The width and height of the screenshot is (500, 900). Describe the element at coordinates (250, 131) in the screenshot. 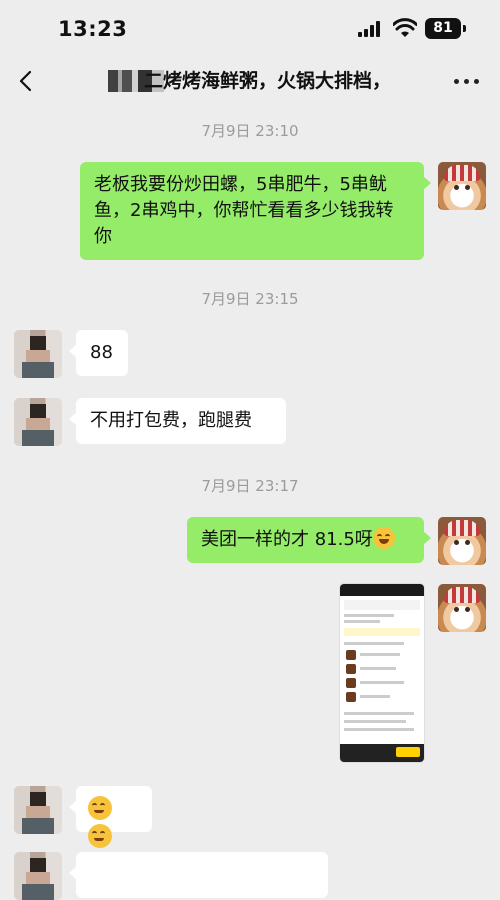

I see `timestamp: 7月9日 23:10` at that location.